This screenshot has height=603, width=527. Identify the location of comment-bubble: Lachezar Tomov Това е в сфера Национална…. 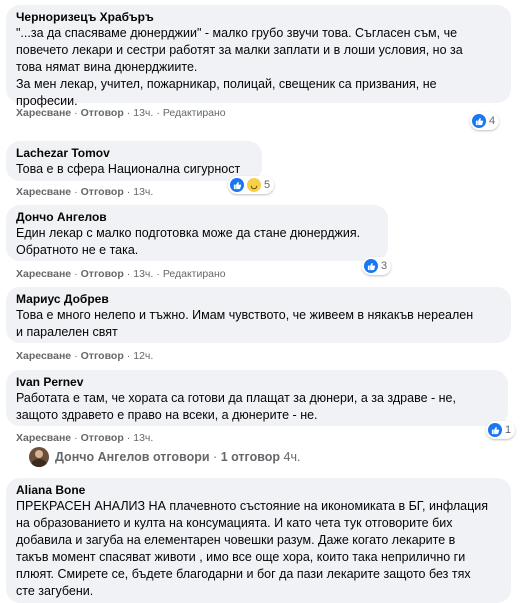
(134, 161).